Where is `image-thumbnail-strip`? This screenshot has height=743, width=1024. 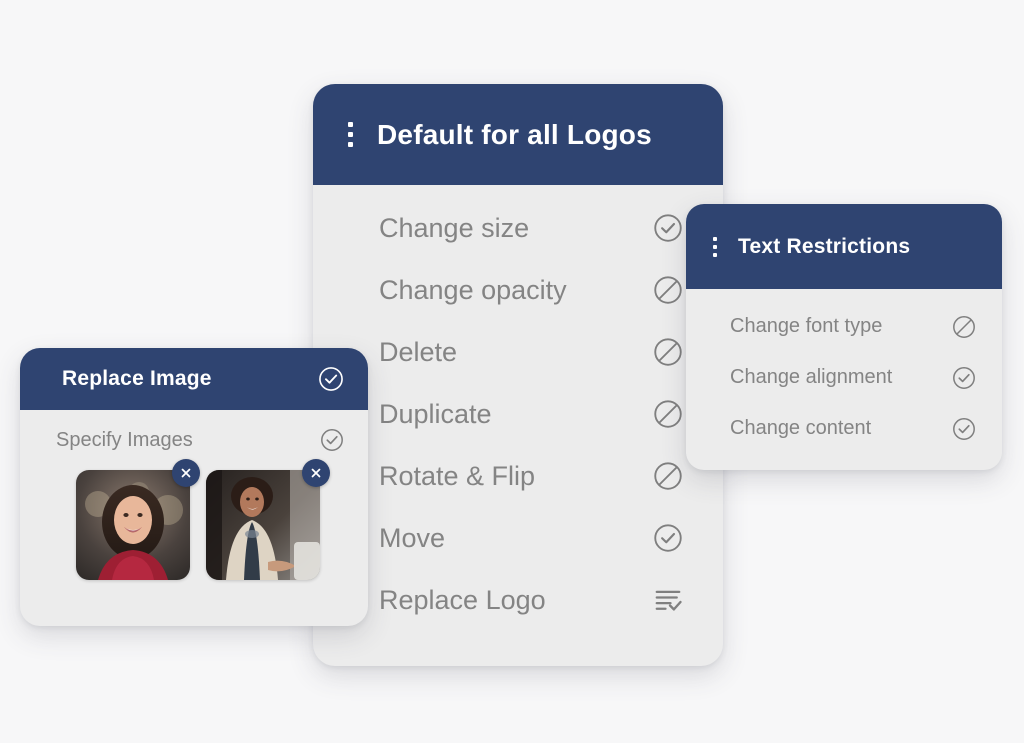 image-thumbnail-strip is located at coordinates (200, 519).